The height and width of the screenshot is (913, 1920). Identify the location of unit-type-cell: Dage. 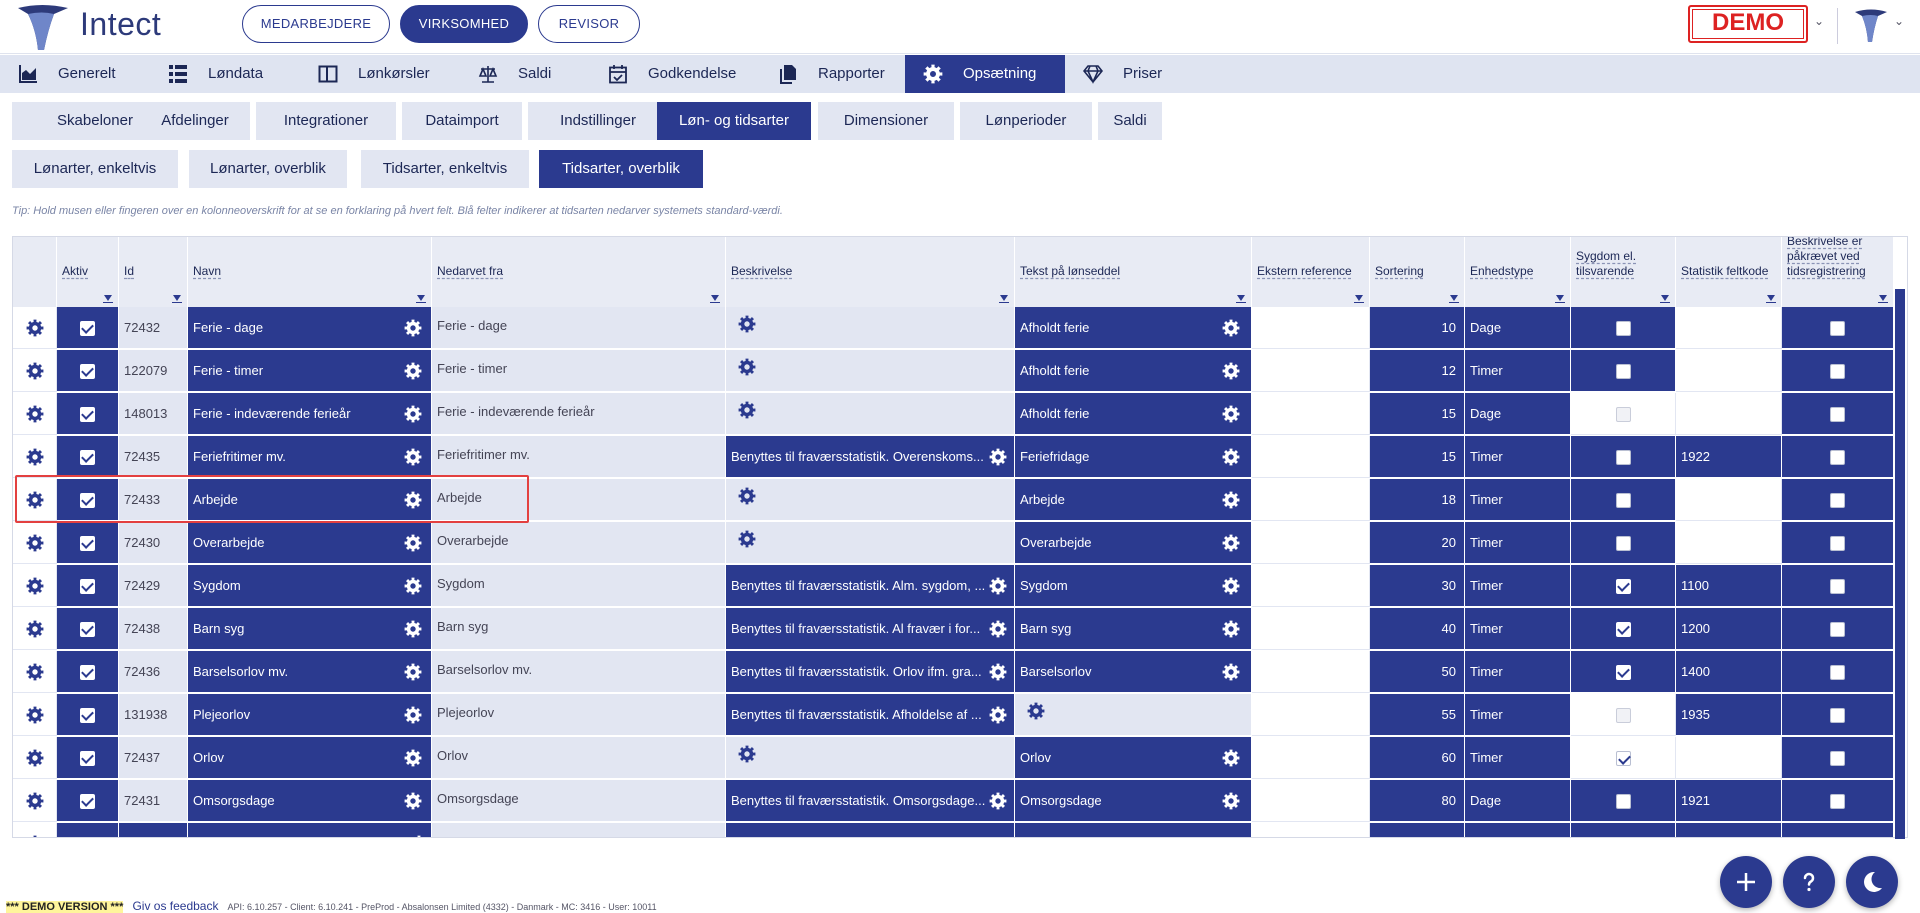
(1518, 801).